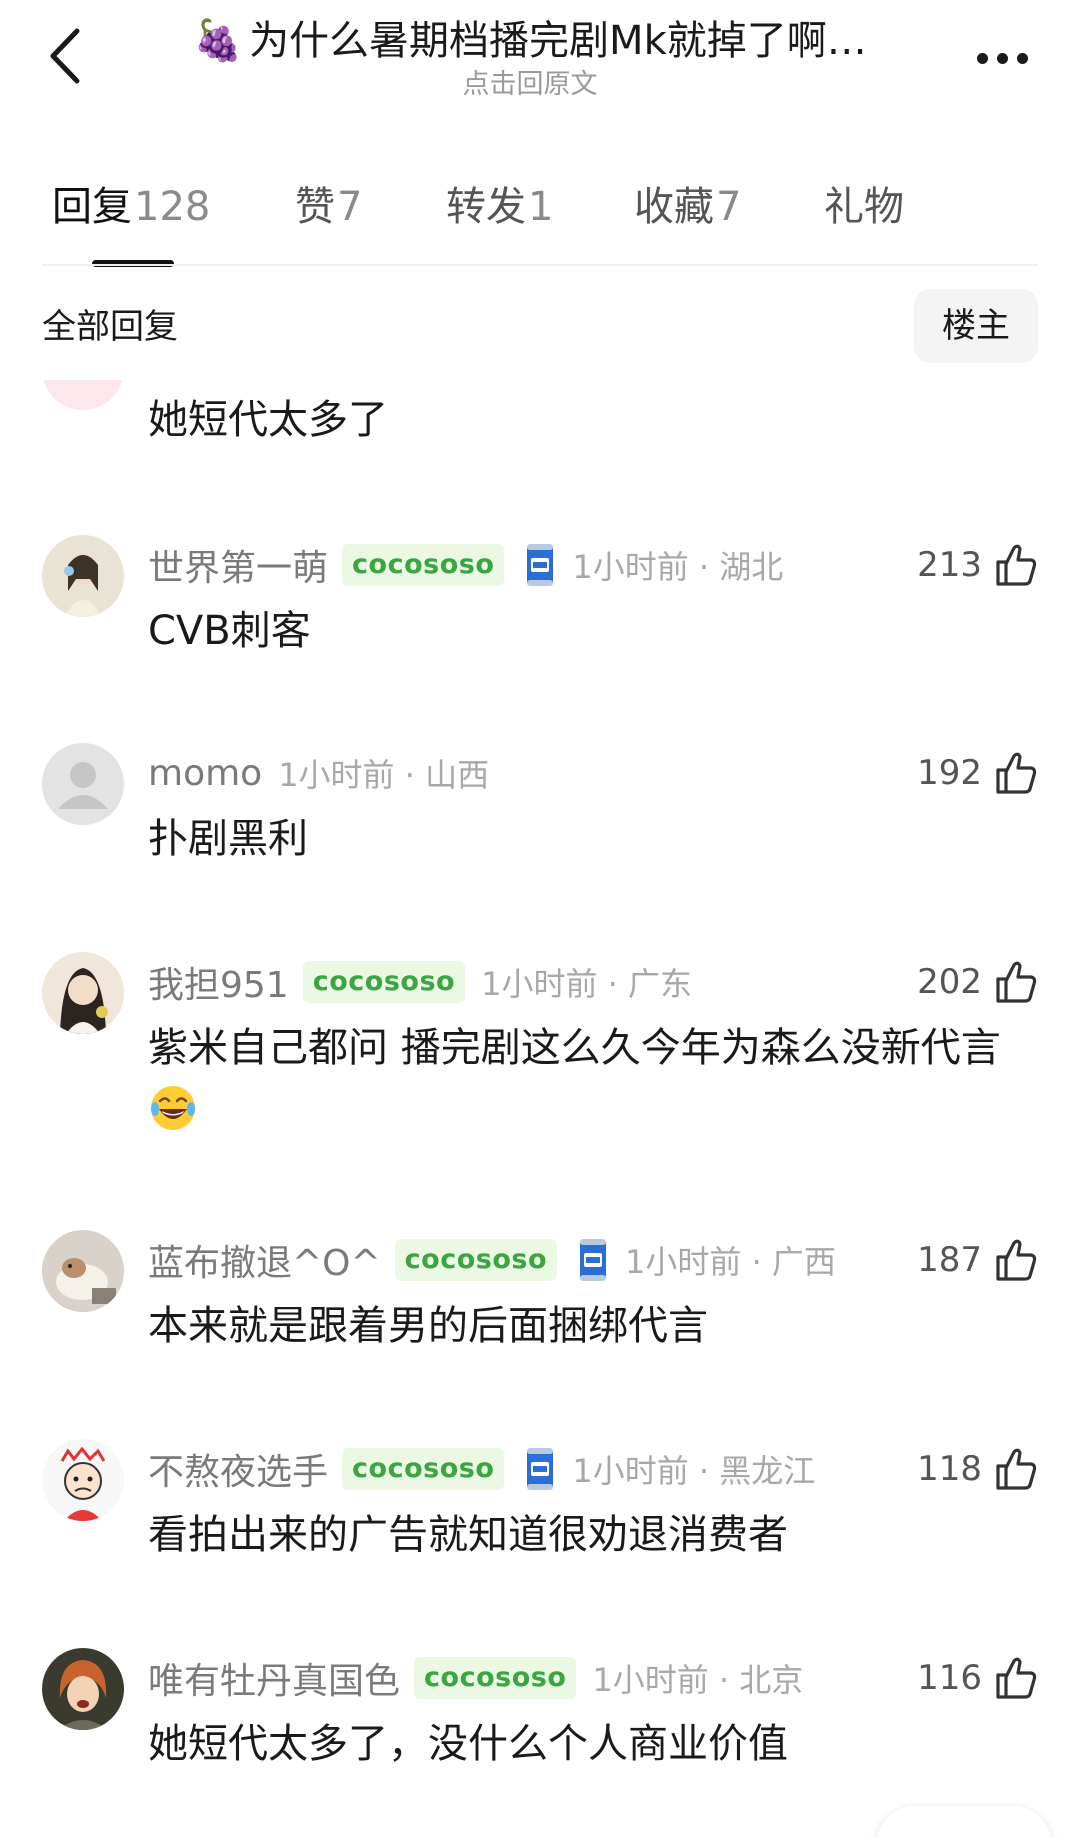 Image resolution: width=1080 pixels, height=1837 pixels. I want to click on comment-meta: 不熬夜选手 cocososo 1小时前 · 黑龙江, so click(481, 1469).